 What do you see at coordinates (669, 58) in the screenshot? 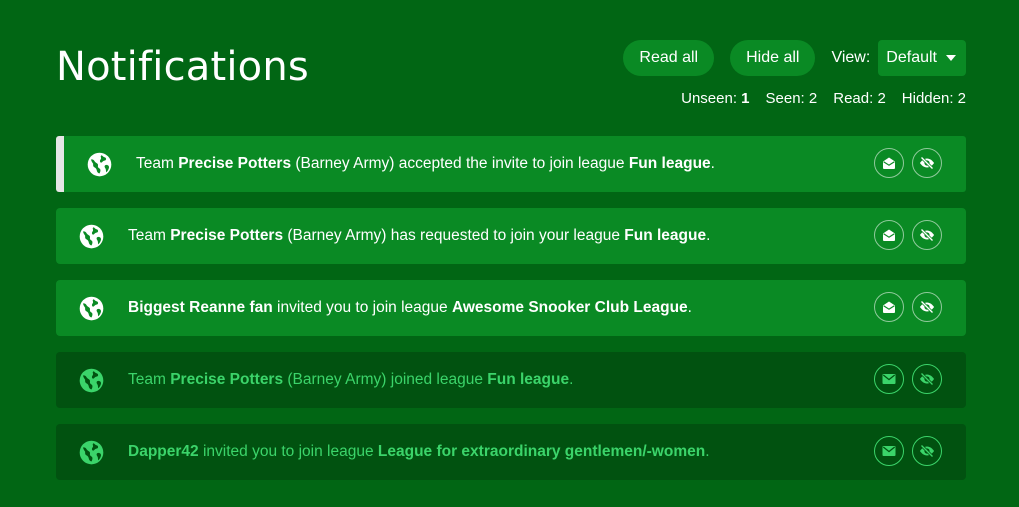
I see `read-all-button: Read all` at bounding box center [669, 58].